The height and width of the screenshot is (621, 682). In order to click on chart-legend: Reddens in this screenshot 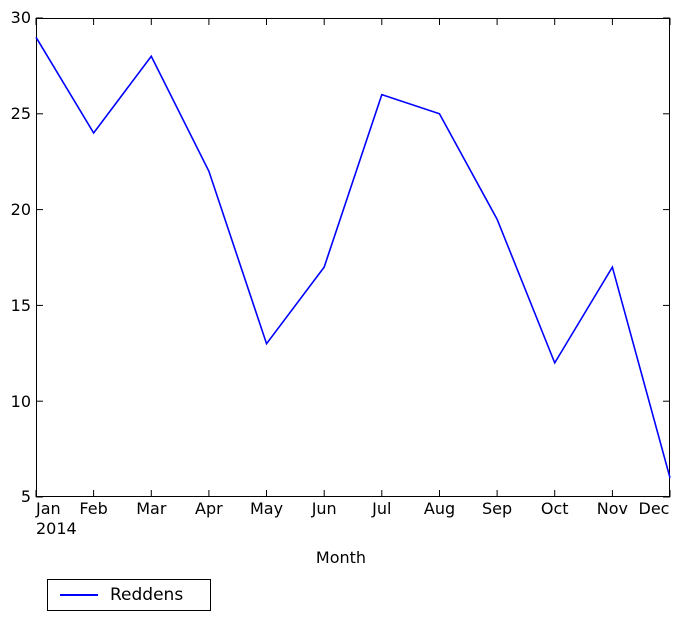, I will do `click(129, 595)`.